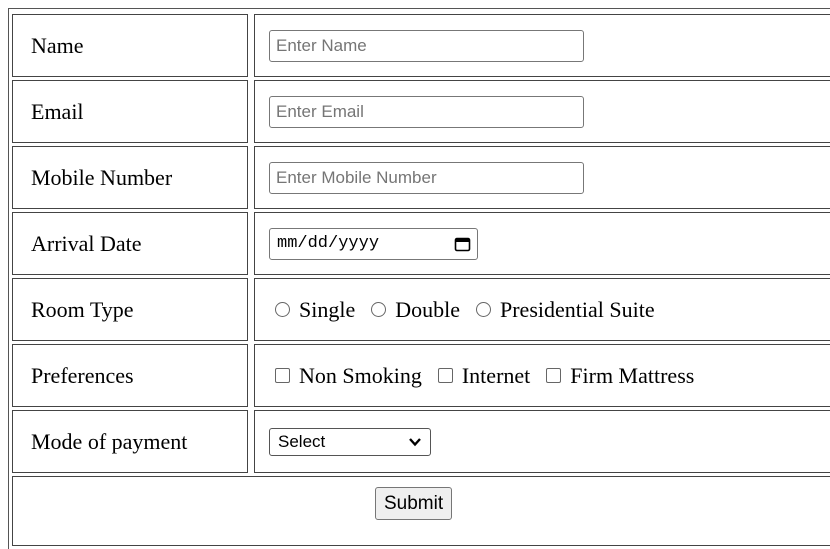 This screenshot has height=549, width=830. I want to click on calendar-icon, so click(462, 244).